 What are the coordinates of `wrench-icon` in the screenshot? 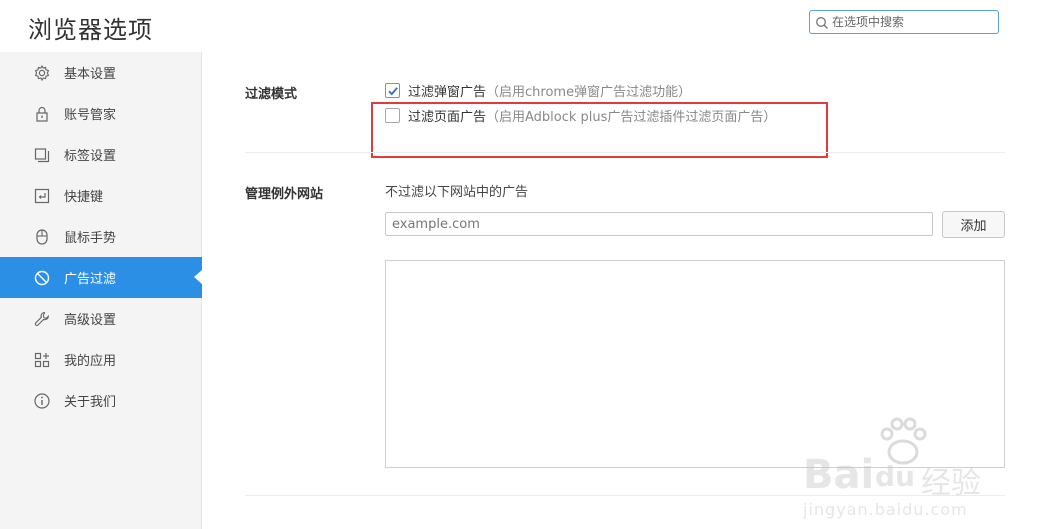 It's located at (42, 319).